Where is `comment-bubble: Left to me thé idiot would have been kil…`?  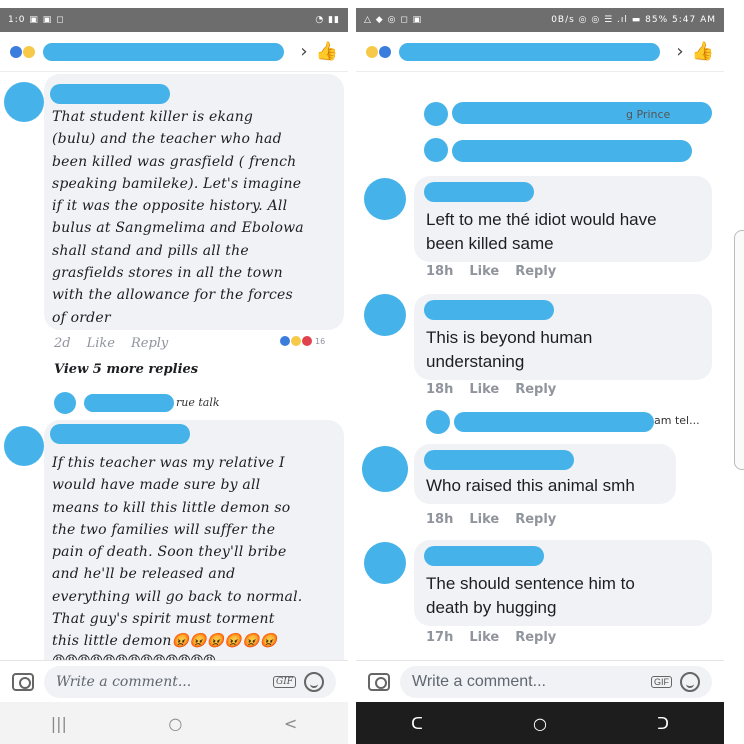
comment-bubble: Left to me thé idiot would have been kil… is located at coordinates (563, 219).